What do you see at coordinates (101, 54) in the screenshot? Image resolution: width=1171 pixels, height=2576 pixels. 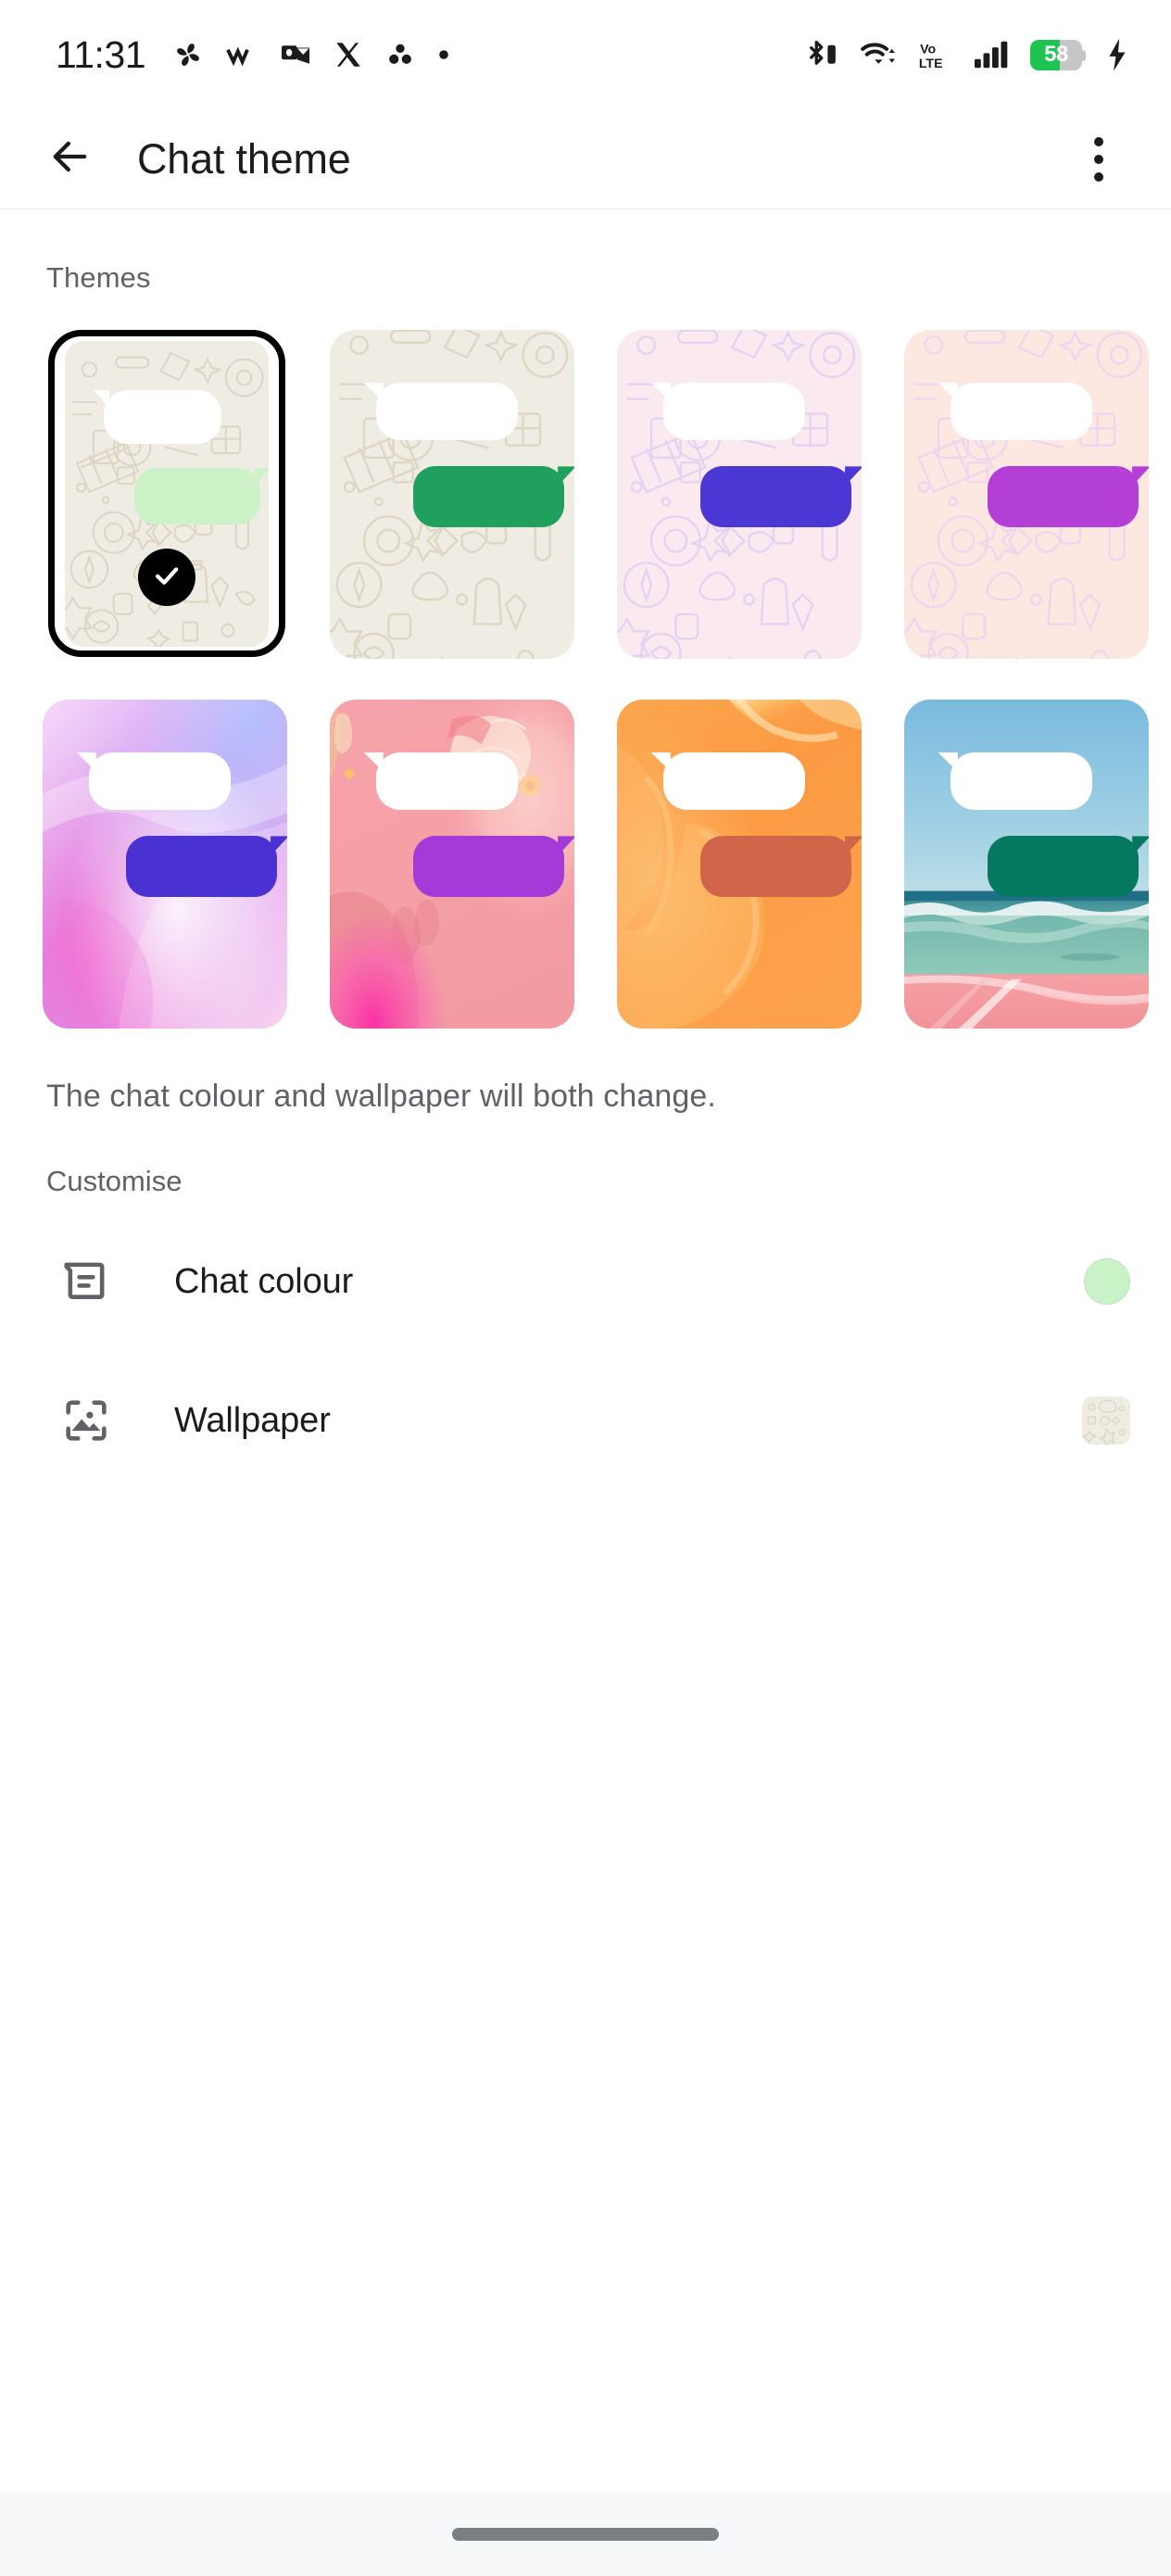 I see `status-clock: 11:31` at bounding box center [101, 54].